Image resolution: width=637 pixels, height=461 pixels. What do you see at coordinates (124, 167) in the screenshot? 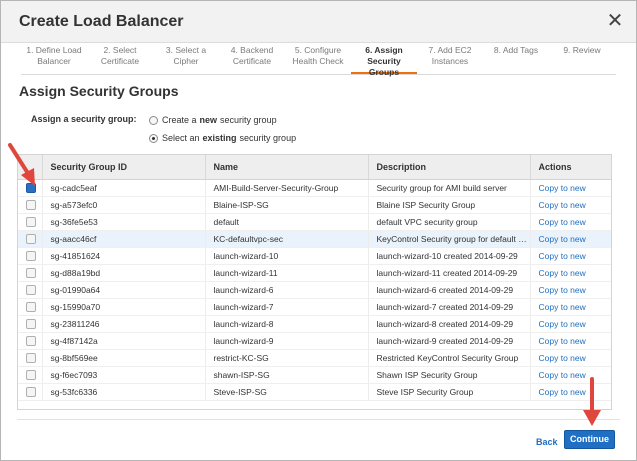
I see `header-security-group-id: Security Group ID` at bounding box center [124, 167].